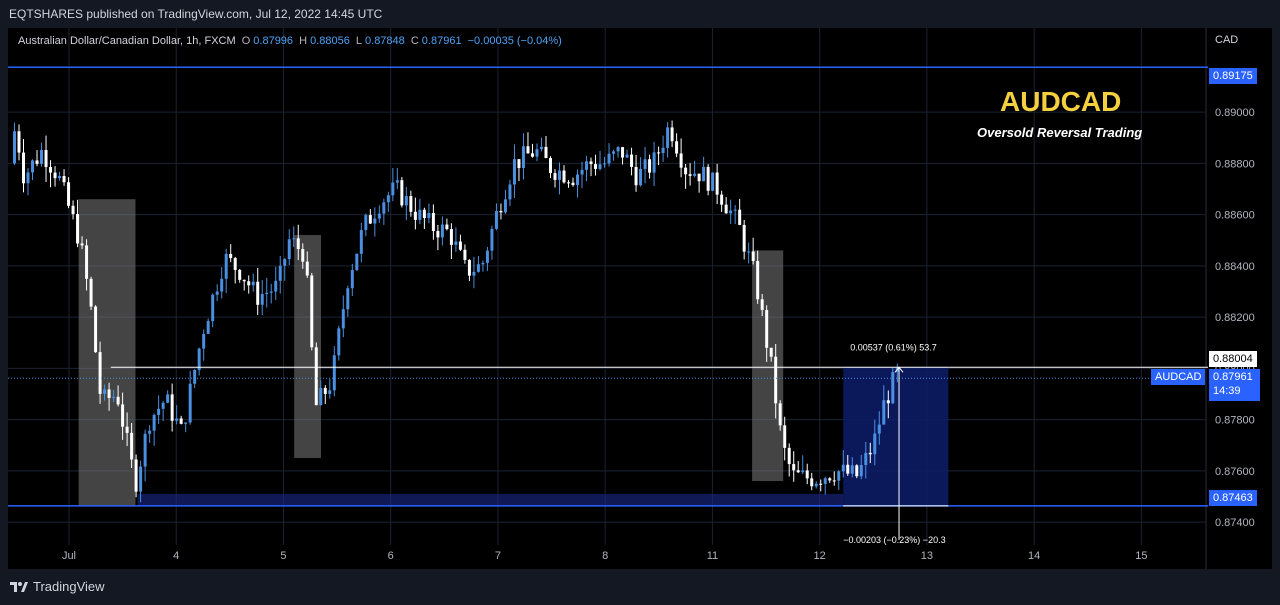 Image resolution: width=1280 pixels, height=605 pixels. Describe the element at coordinates (1235, 472) in the screenshot. I see `y-tick-label: 0.87600` at that location.